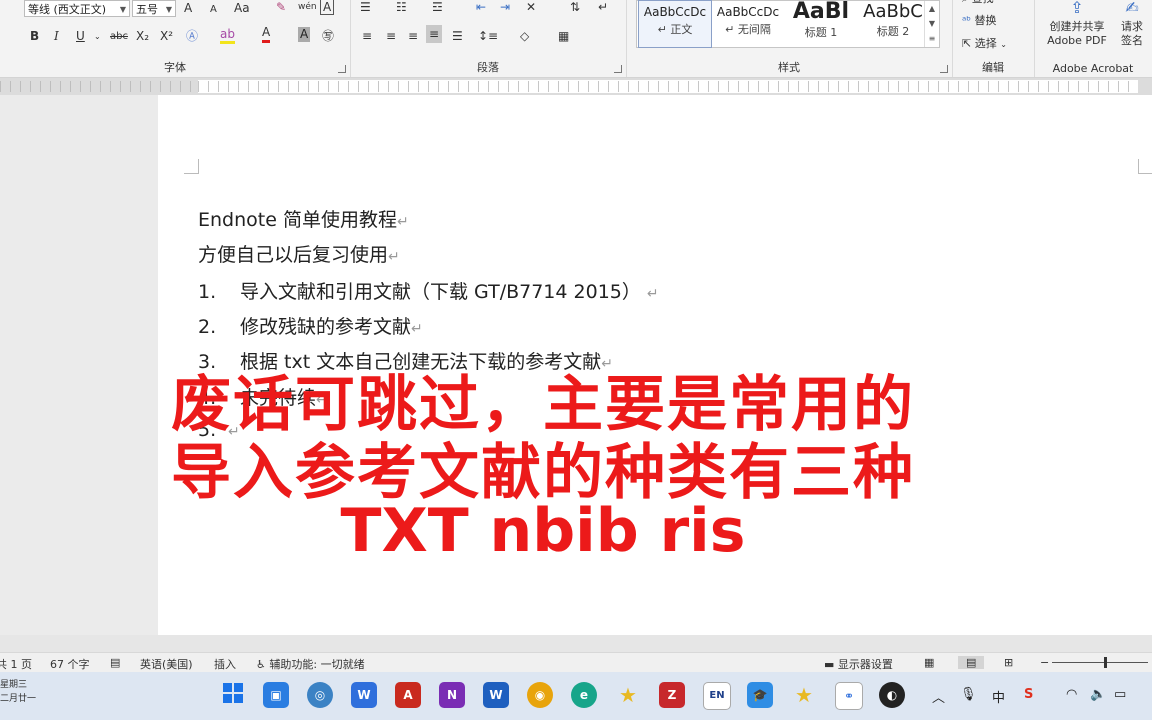 This screenshot has height=720, width=1152. I want to click on font-size-select: 五号 ▼, so click(154, 8).